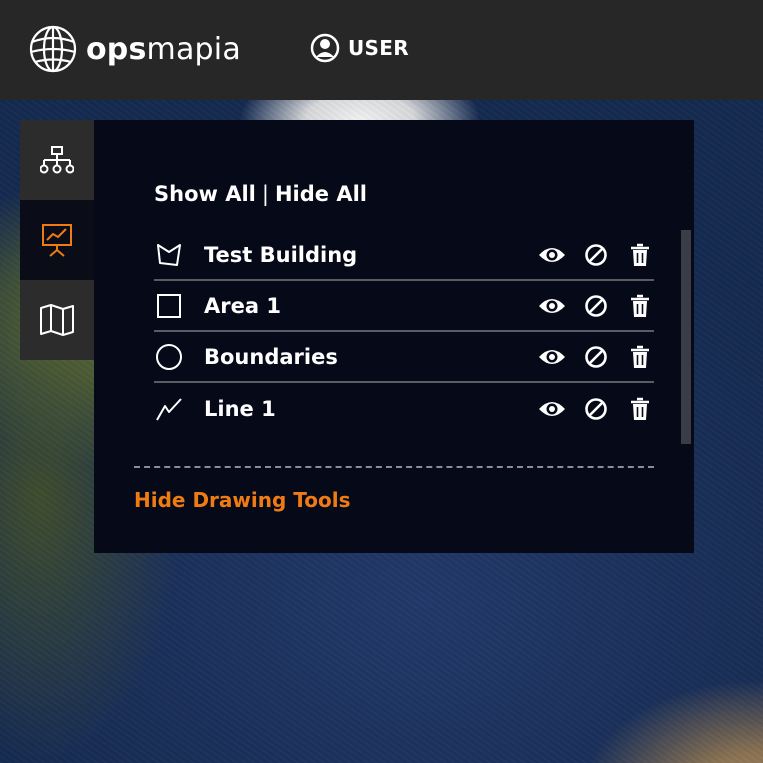 This screenshot has width=763, height=763. I want to click on logo-text: opsmapia, so click(163, 49).